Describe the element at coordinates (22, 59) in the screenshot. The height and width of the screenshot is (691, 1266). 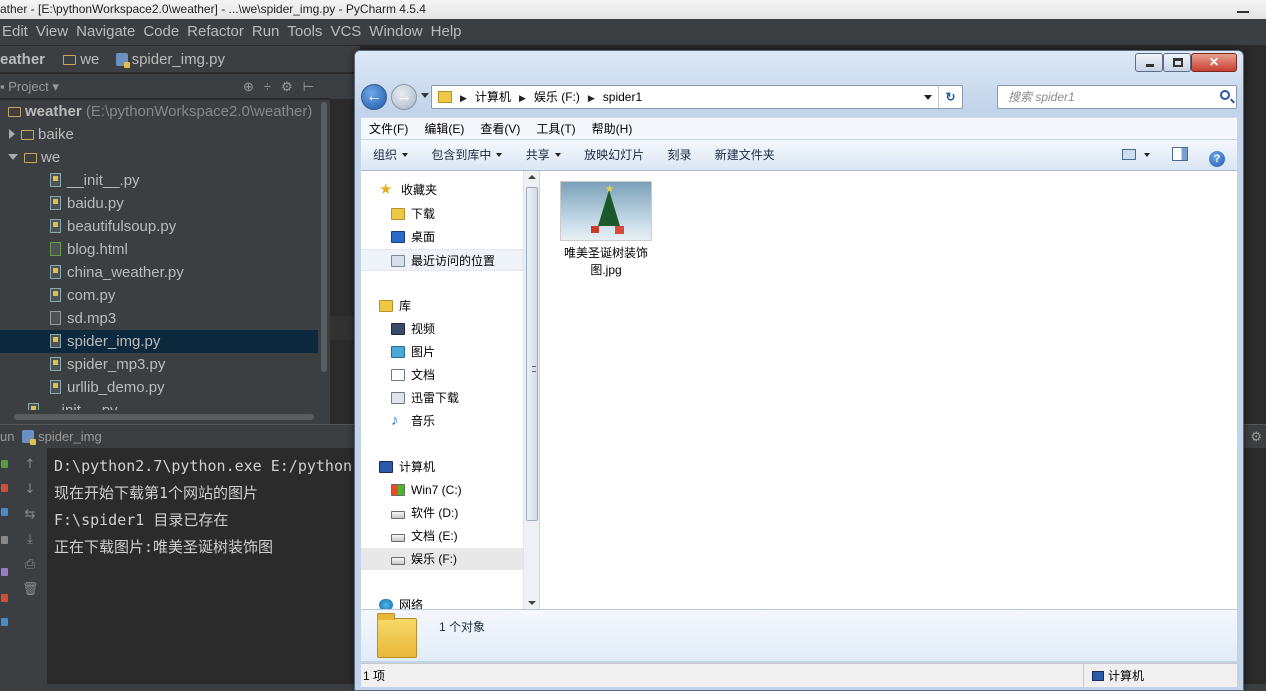
I see `breadcrumb-root: eather` at that location.